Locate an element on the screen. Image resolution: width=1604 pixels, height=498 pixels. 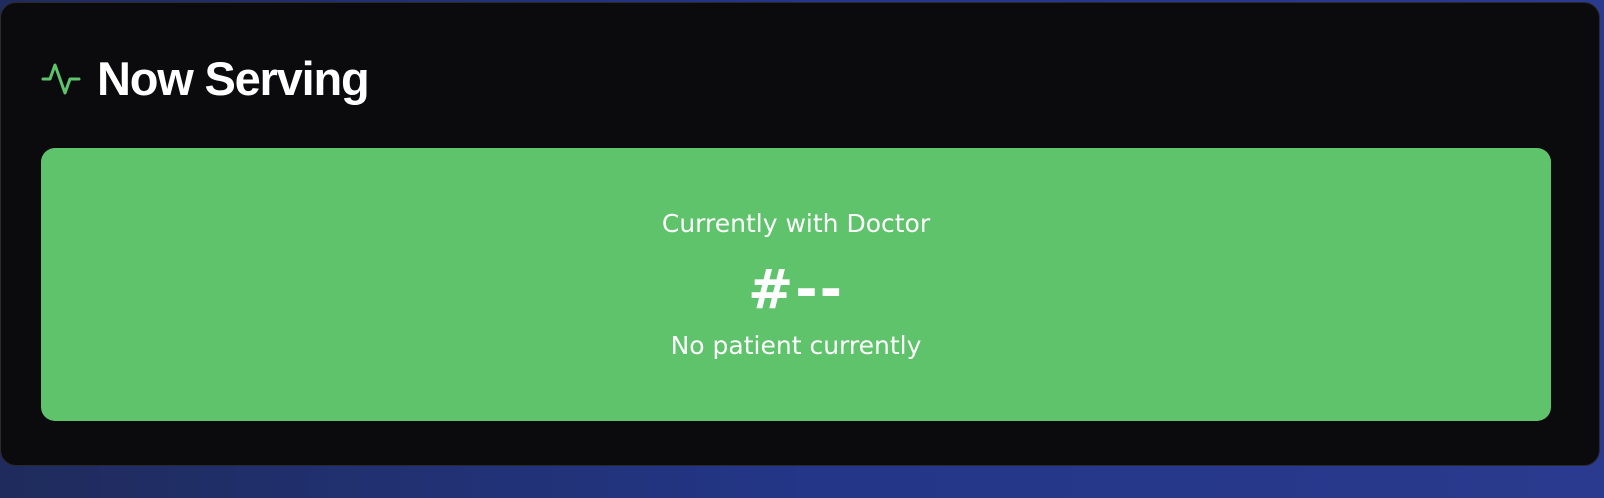
current-ticket-number: #-- is located at coordinates (796, 289).